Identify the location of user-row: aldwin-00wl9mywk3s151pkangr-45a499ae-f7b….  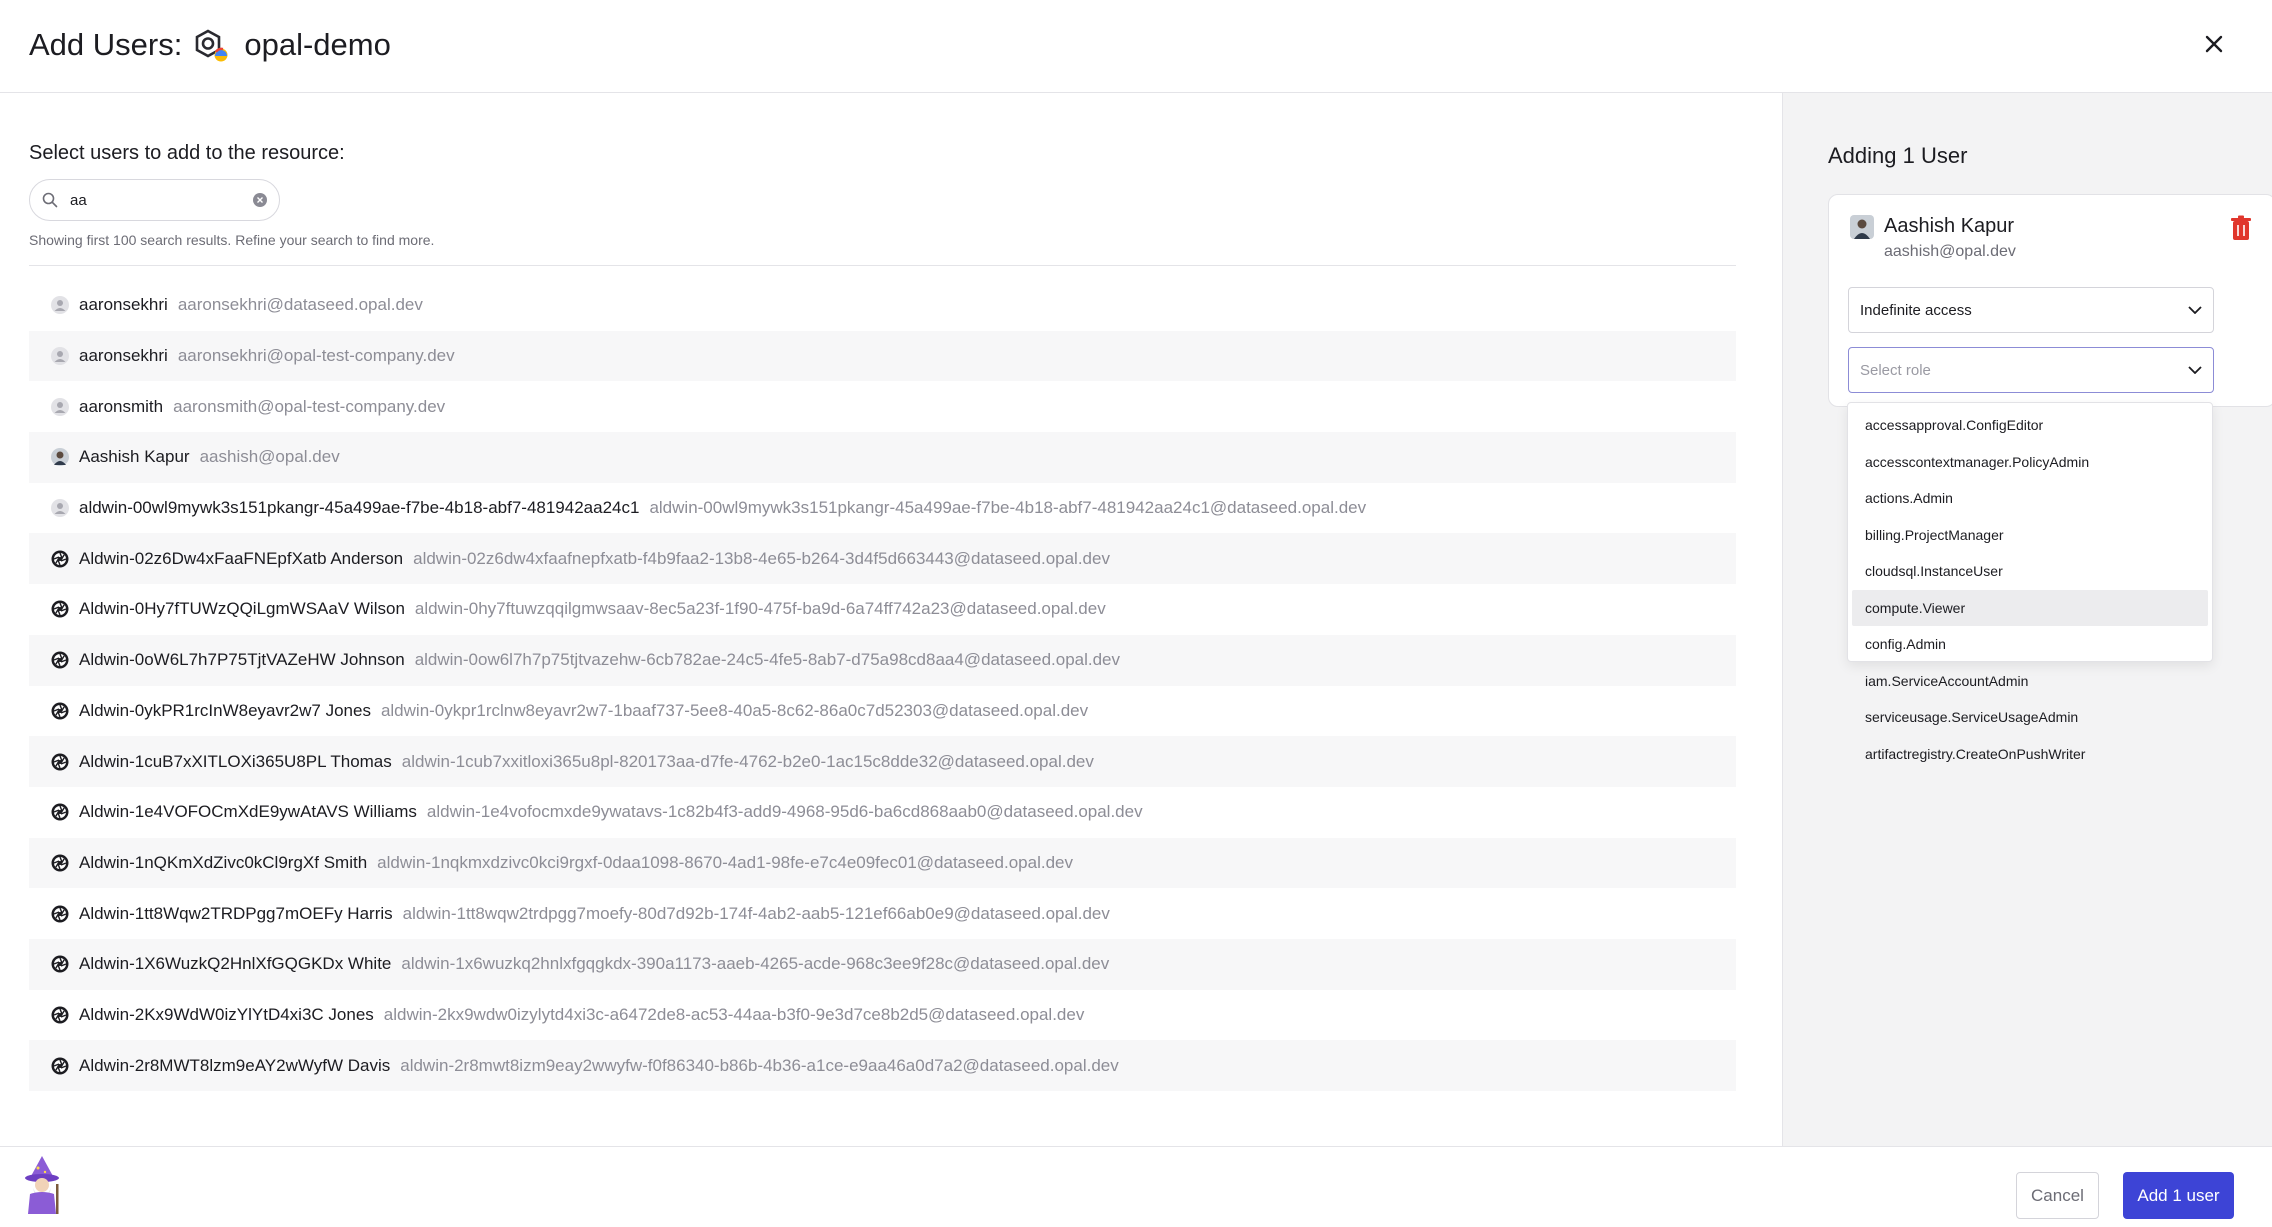
(882, 508).